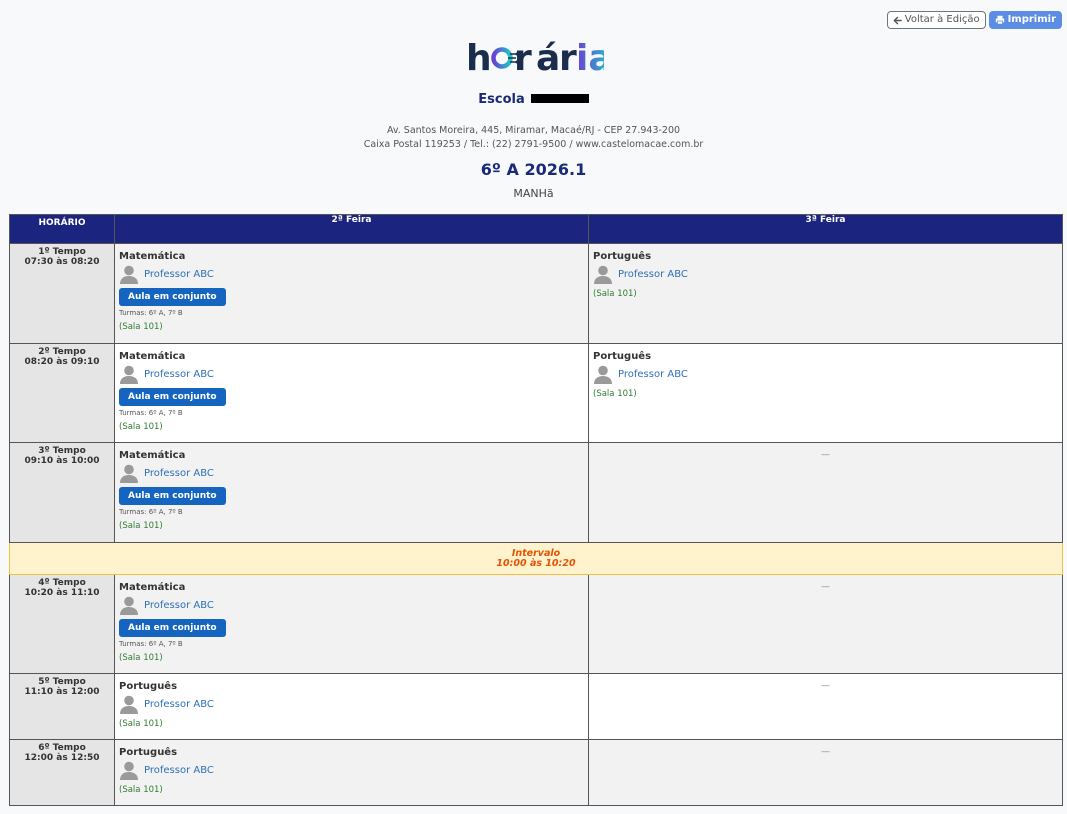 Image resolution: width=1067 pixels, height=814 pixels. What do you see at coordinates (62, 593) in the screenshot?
I see `period-time: 10:20 às 11:10` at bounding box center [62, 593].